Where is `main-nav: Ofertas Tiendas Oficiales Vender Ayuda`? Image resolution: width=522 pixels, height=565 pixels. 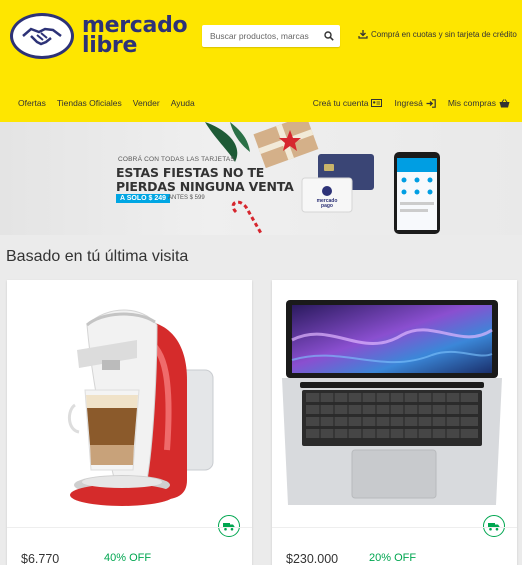 main-nav: Ofertas Tiendas Oficiales Vender Ayuda is located at coordinates (106, 103).